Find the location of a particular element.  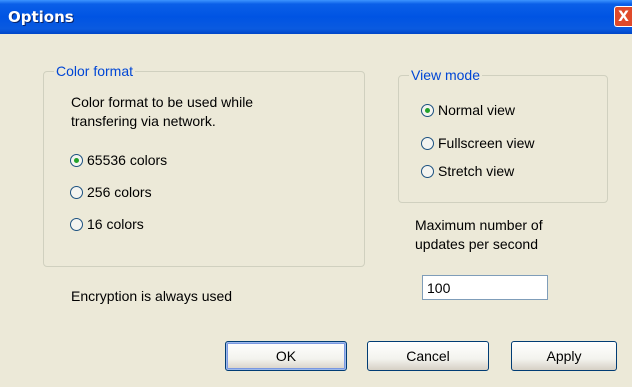

radio-stretch-view-label: Stretch view is located at coordinates (476, 171).